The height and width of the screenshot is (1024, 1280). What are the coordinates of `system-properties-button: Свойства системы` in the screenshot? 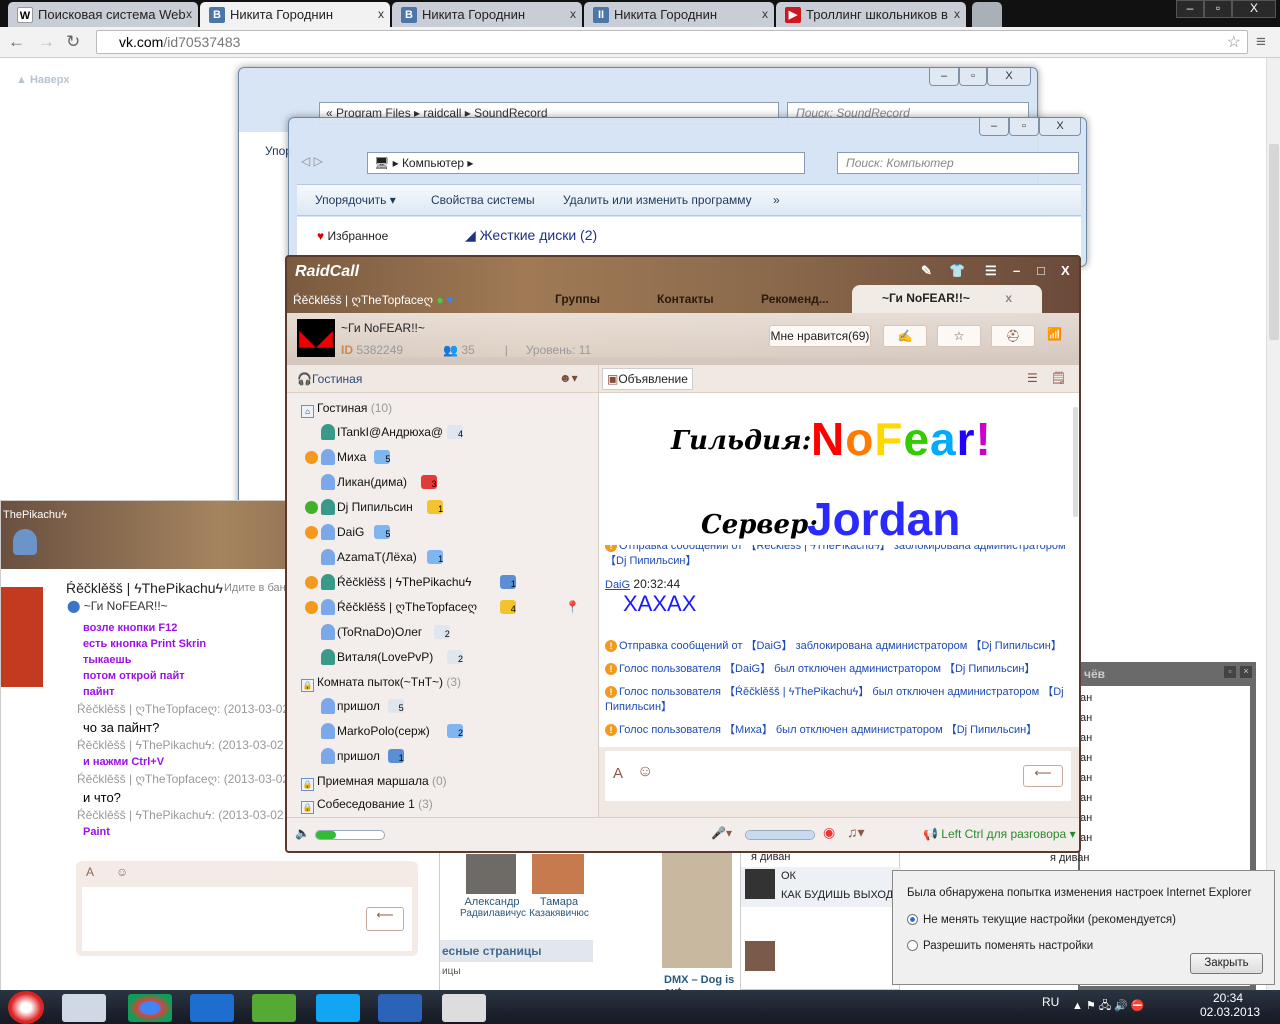 It's located at (483, 200).